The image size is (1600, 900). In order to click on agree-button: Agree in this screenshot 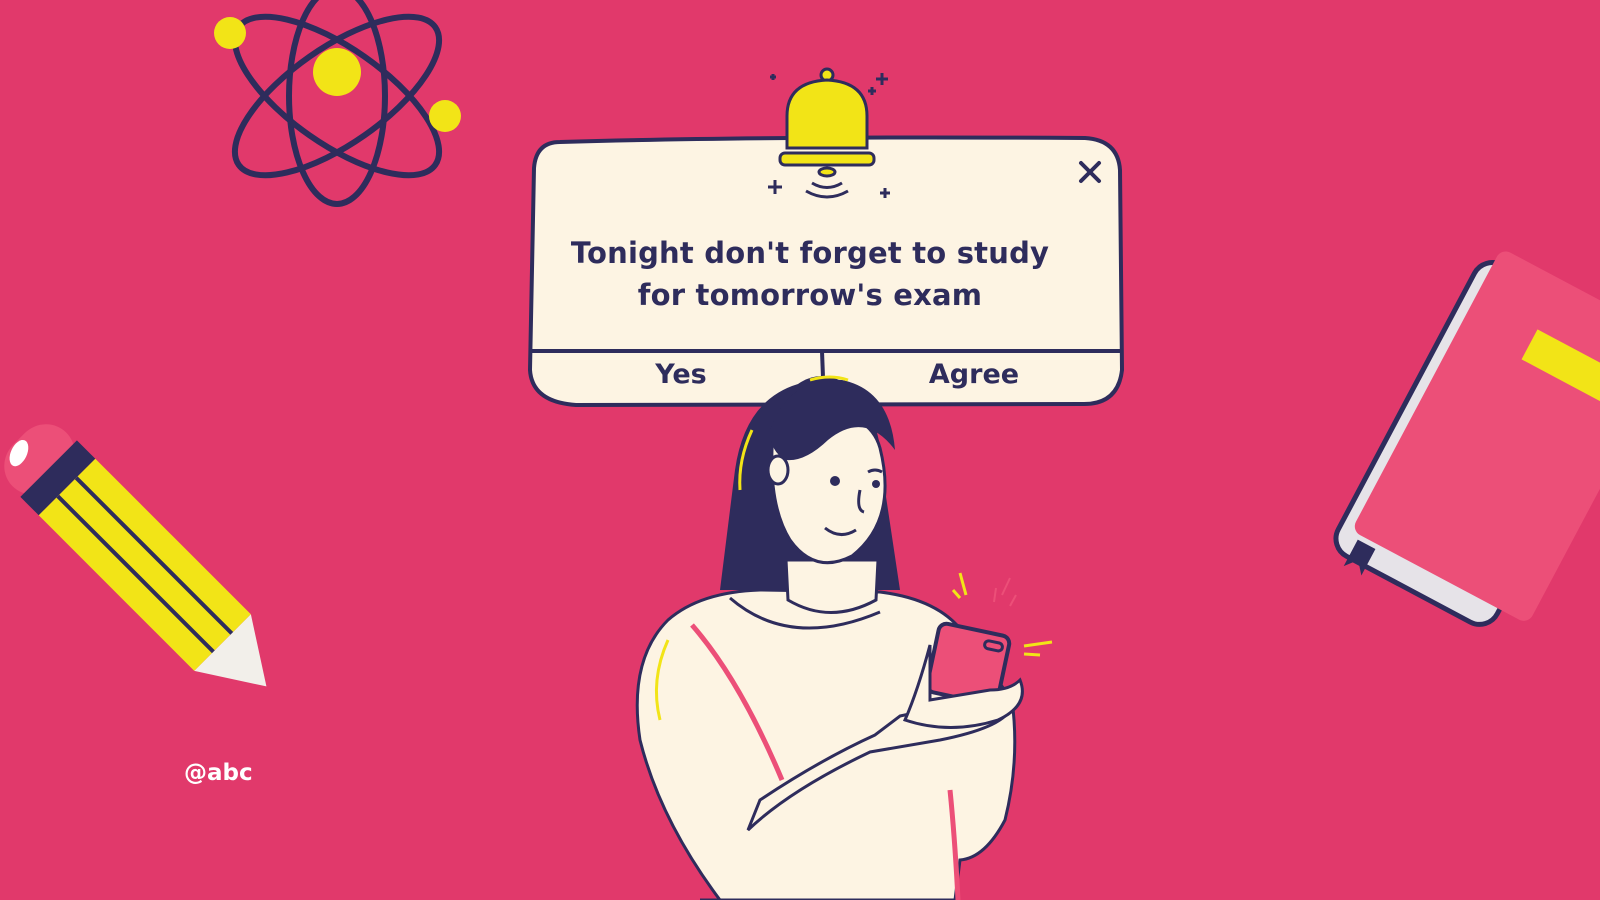, I will do `click(974, 374)`.